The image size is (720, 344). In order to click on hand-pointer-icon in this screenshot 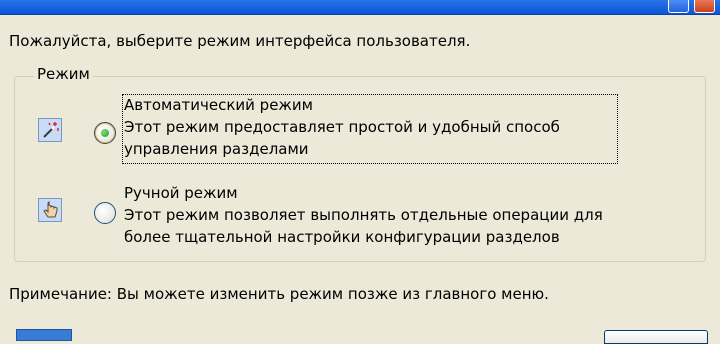, I will do `click(50, 210)`.